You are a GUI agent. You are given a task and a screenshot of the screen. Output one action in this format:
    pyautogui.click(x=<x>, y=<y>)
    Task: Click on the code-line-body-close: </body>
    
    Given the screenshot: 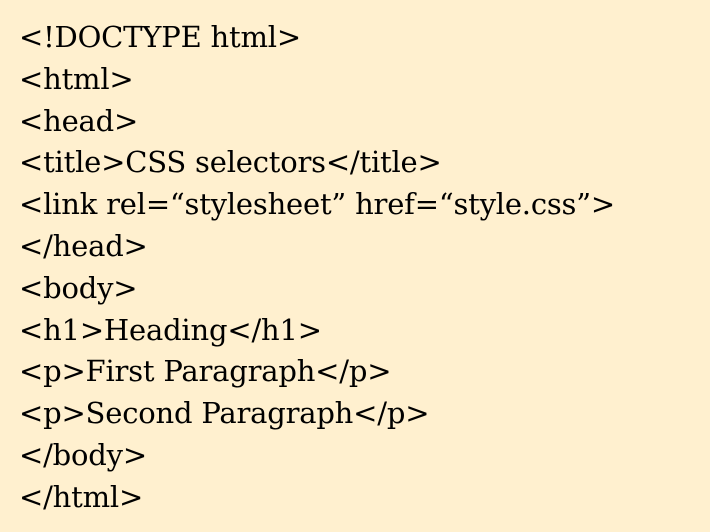 What is the action you would take?
    pyautogui.click(x=83, y=454)
    